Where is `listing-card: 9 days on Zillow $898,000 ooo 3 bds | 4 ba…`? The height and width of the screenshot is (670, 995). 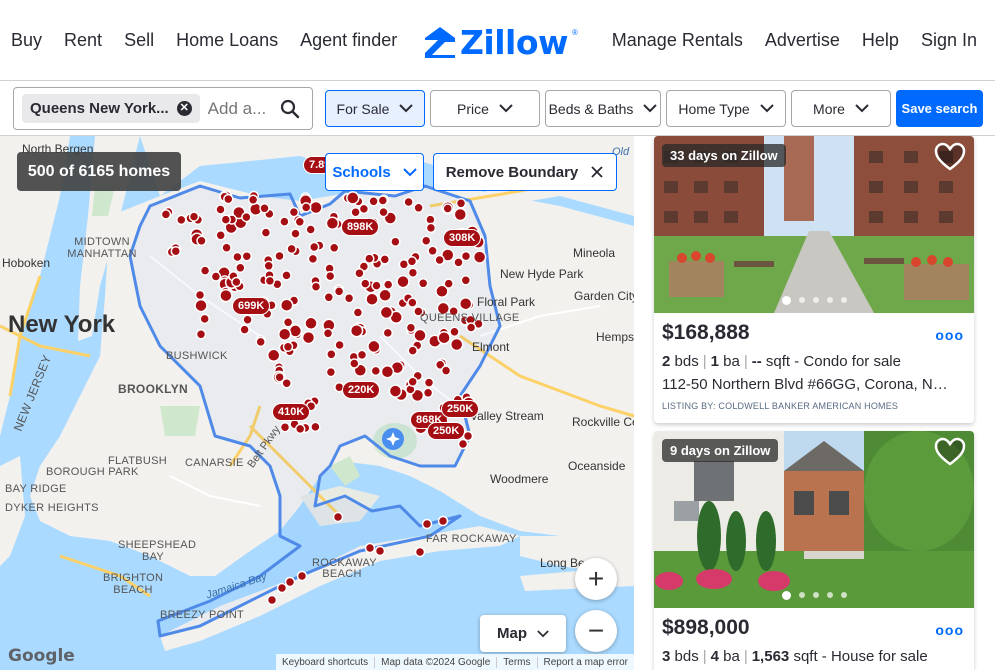 listing-card: 9 days on Zillow $898,000 ooo 3 bds | 4 ba… is located at coordinates (814, 550).